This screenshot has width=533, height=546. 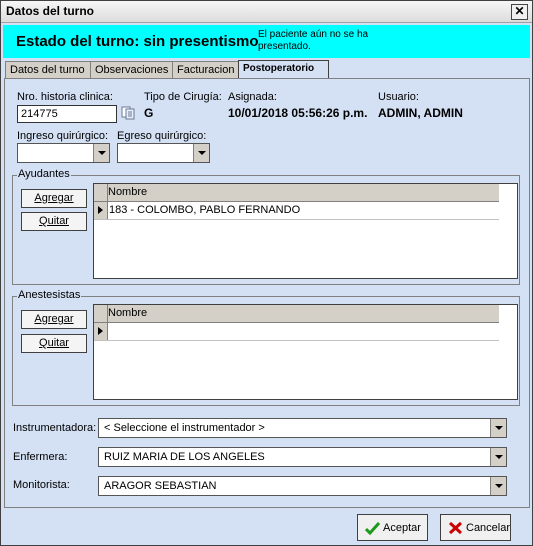 I want to click on instrumentadora-value: < Seleccione el instrumentador >, so click(x=184, y=428).